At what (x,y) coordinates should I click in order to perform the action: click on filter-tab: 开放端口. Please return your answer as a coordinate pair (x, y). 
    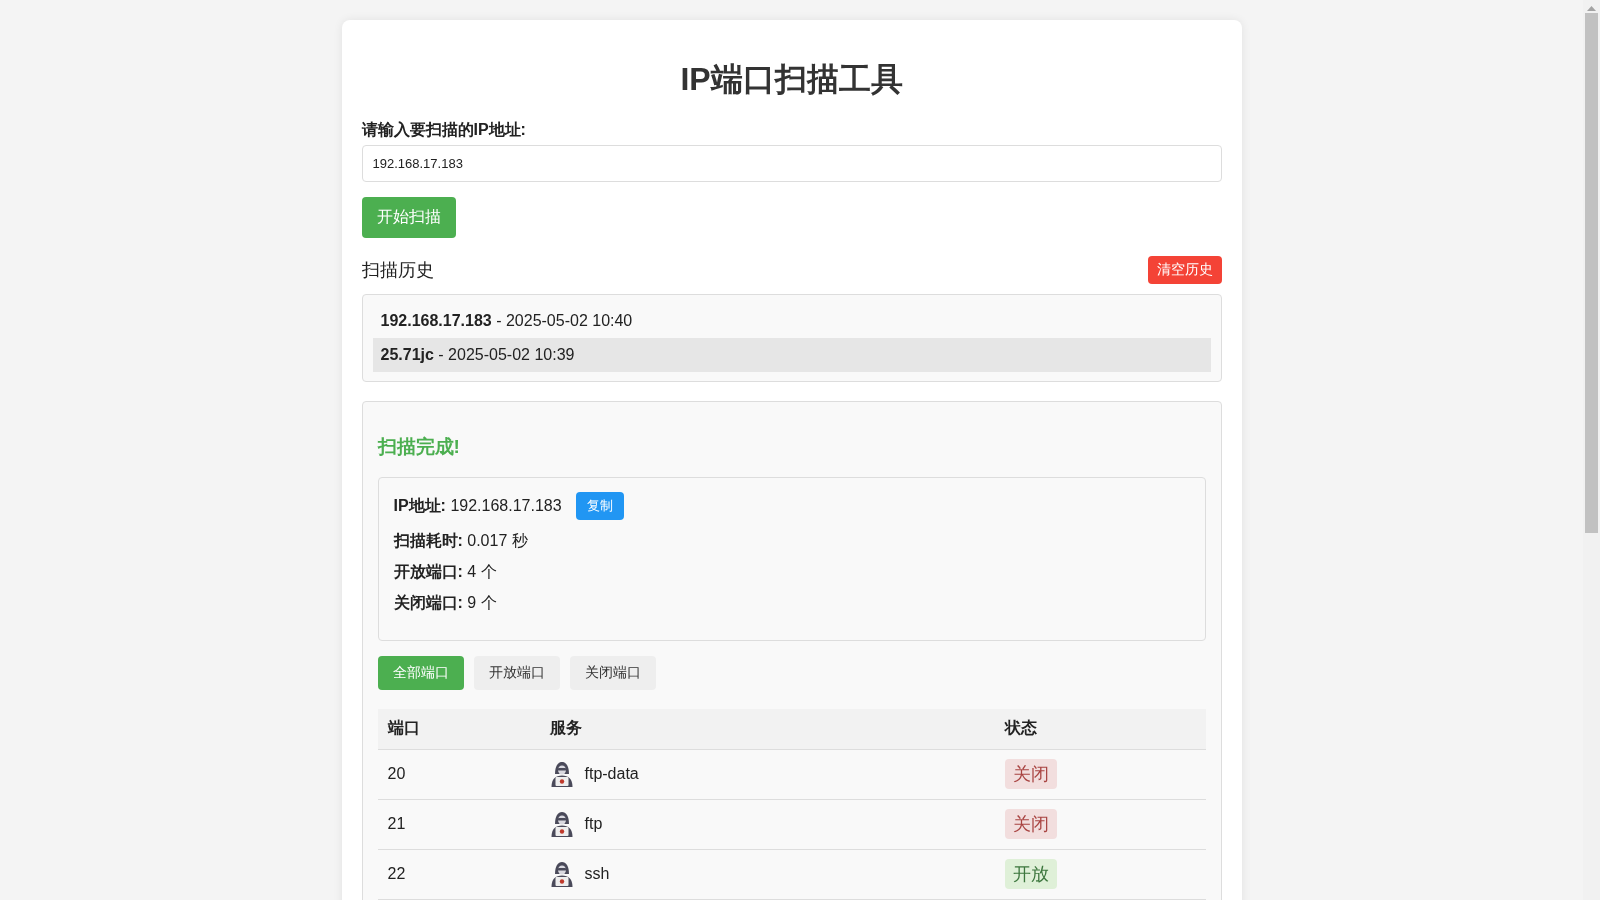
    Looking at the image, I should click on (516, 673).